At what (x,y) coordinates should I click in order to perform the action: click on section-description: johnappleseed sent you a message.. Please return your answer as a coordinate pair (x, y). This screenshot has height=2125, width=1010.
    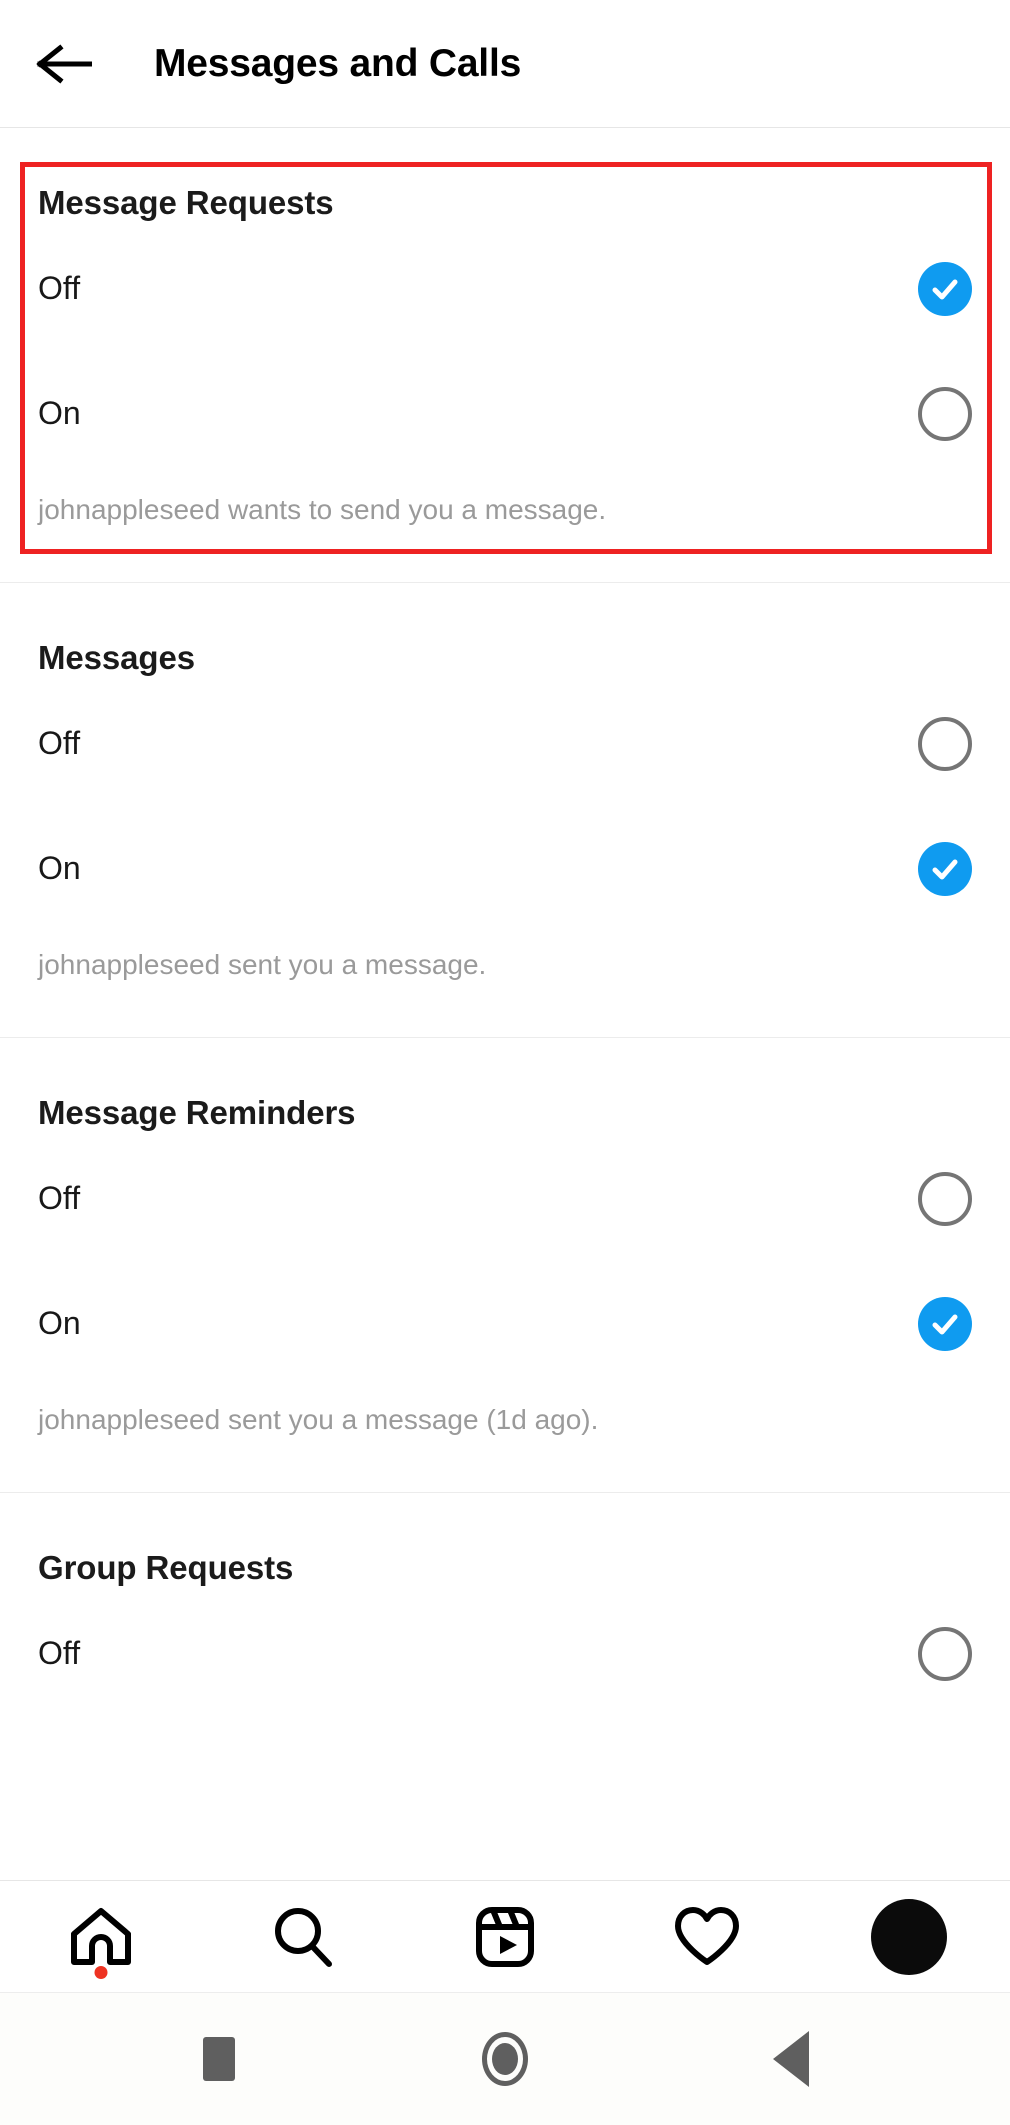
    Looking at the image, I should click on (262, 964).